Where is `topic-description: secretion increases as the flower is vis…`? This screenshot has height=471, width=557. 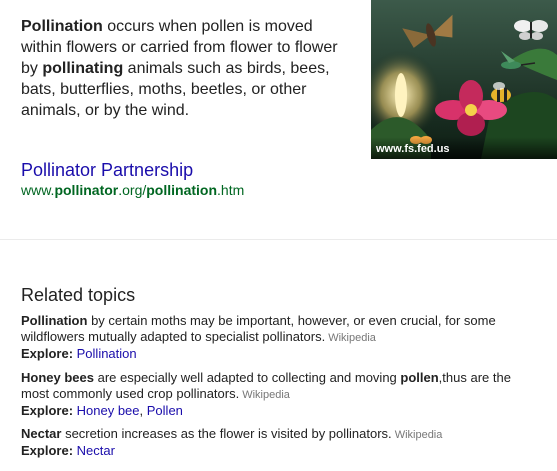 topic-description: secretion increases as the flower is vis… is located at coordinates (226, 433).